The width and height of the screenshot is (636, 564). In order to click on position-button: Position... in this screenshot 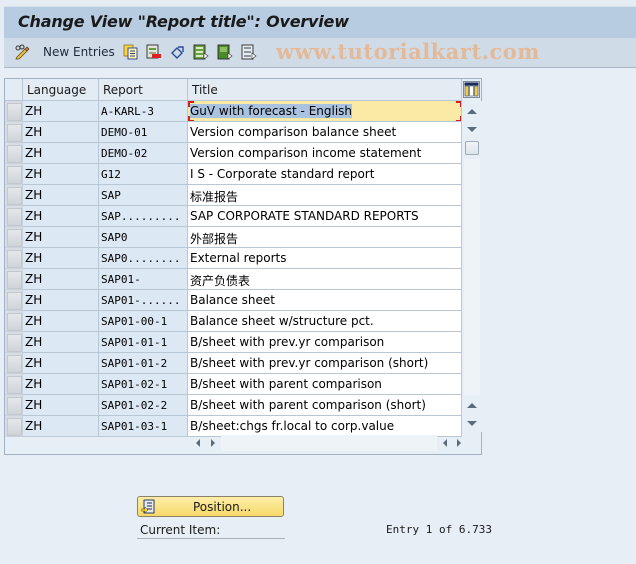, I will do `click(210, 506)`.